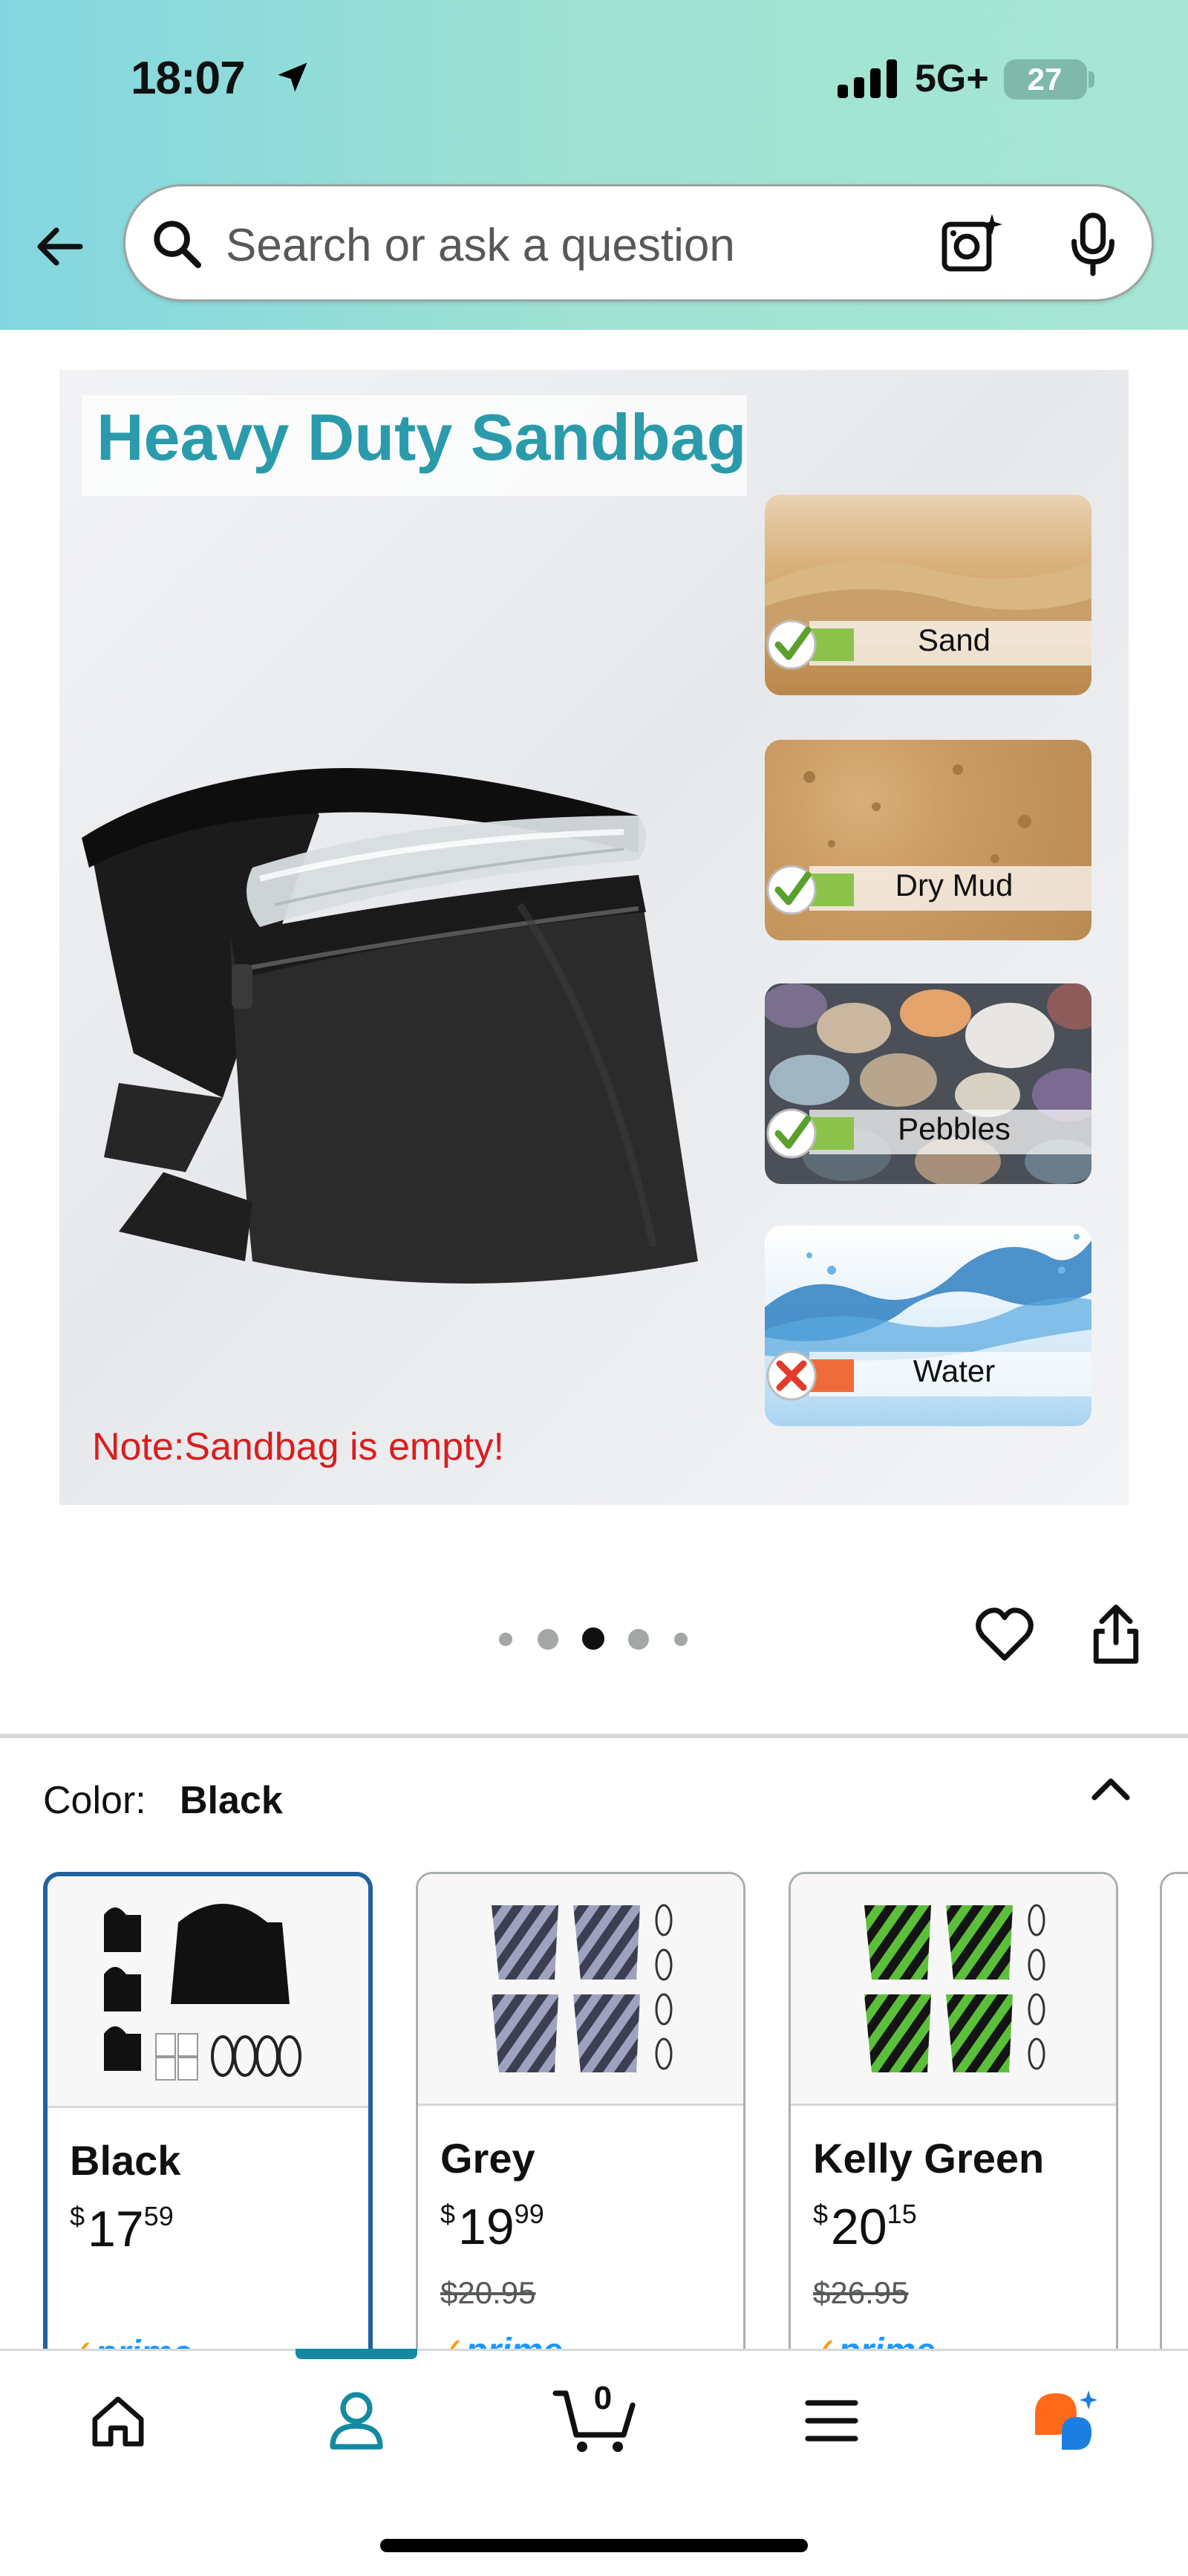 Image resolution: width=1188 pixels, height=2576 pixels. I want to click on battery-level: 27, so click(1045, 79).